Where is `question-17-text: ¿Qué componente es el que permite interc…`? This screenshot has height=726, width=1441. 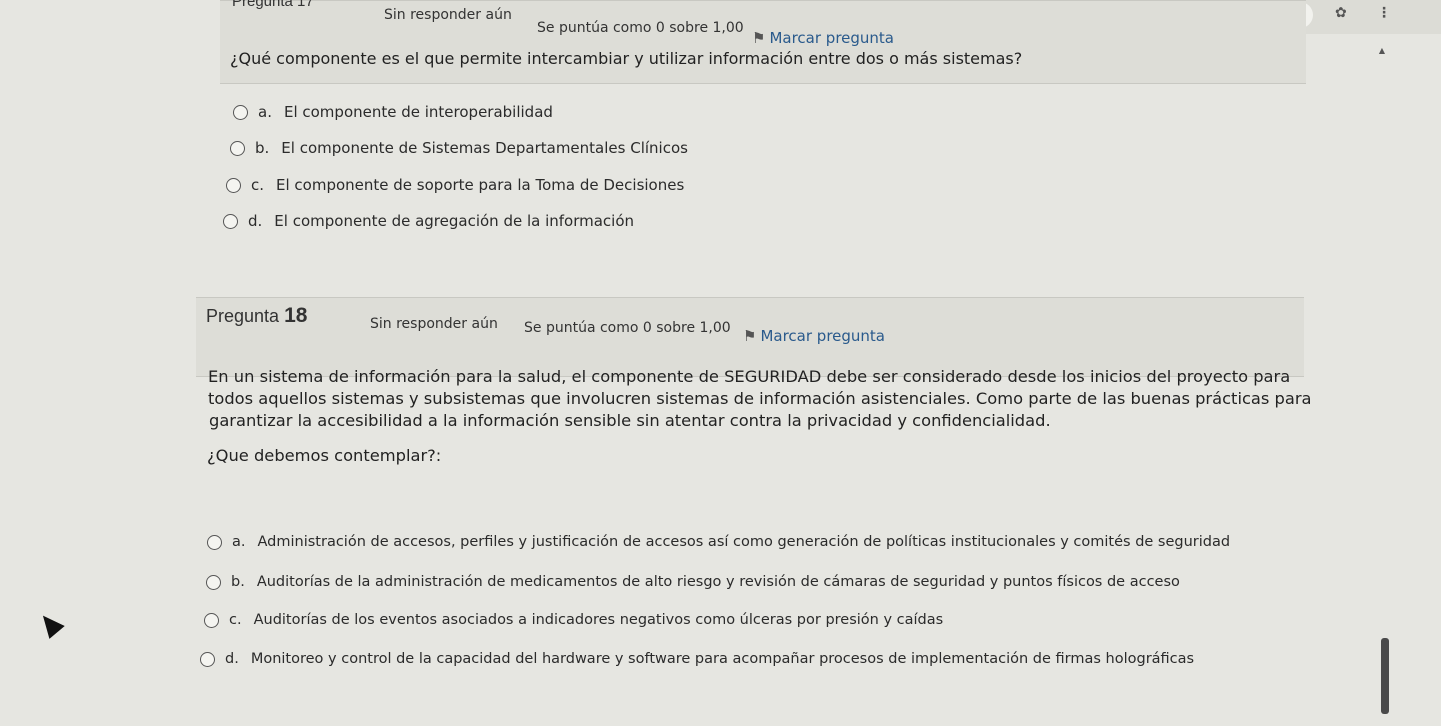
question-17-text: ¿Qué componente es el que permite interc… is located at coordinates (626, 58).